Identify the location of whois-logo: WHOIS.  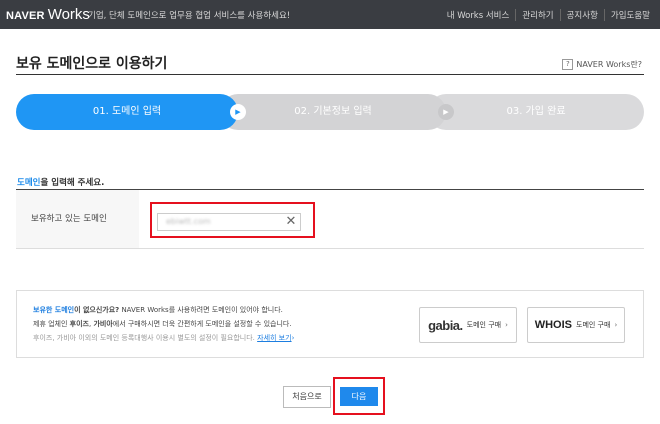
(553, 325).